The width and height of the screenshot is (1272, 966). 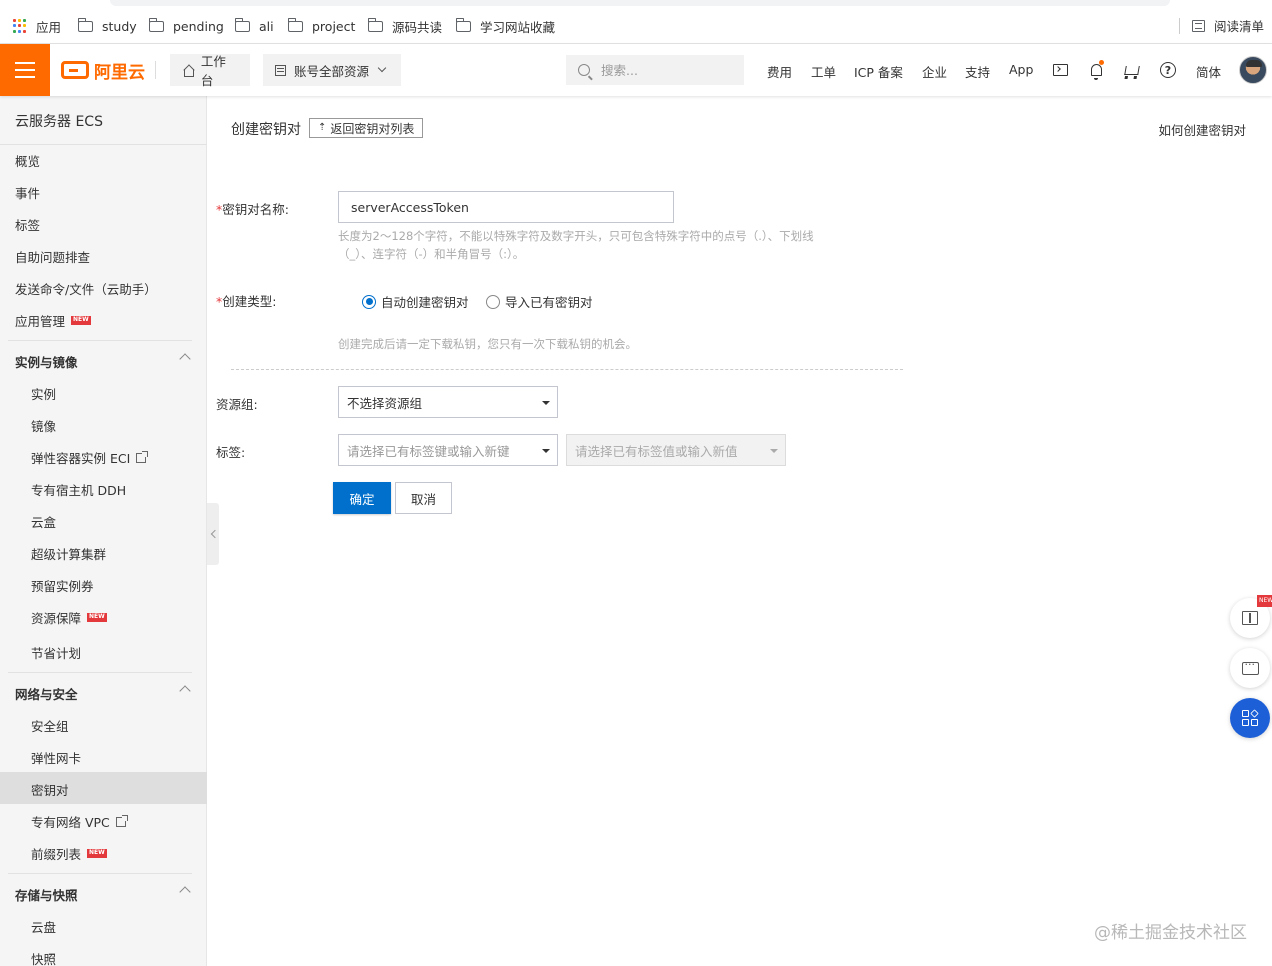 I want to click on chat-icon, so click(x=1250, y=666).